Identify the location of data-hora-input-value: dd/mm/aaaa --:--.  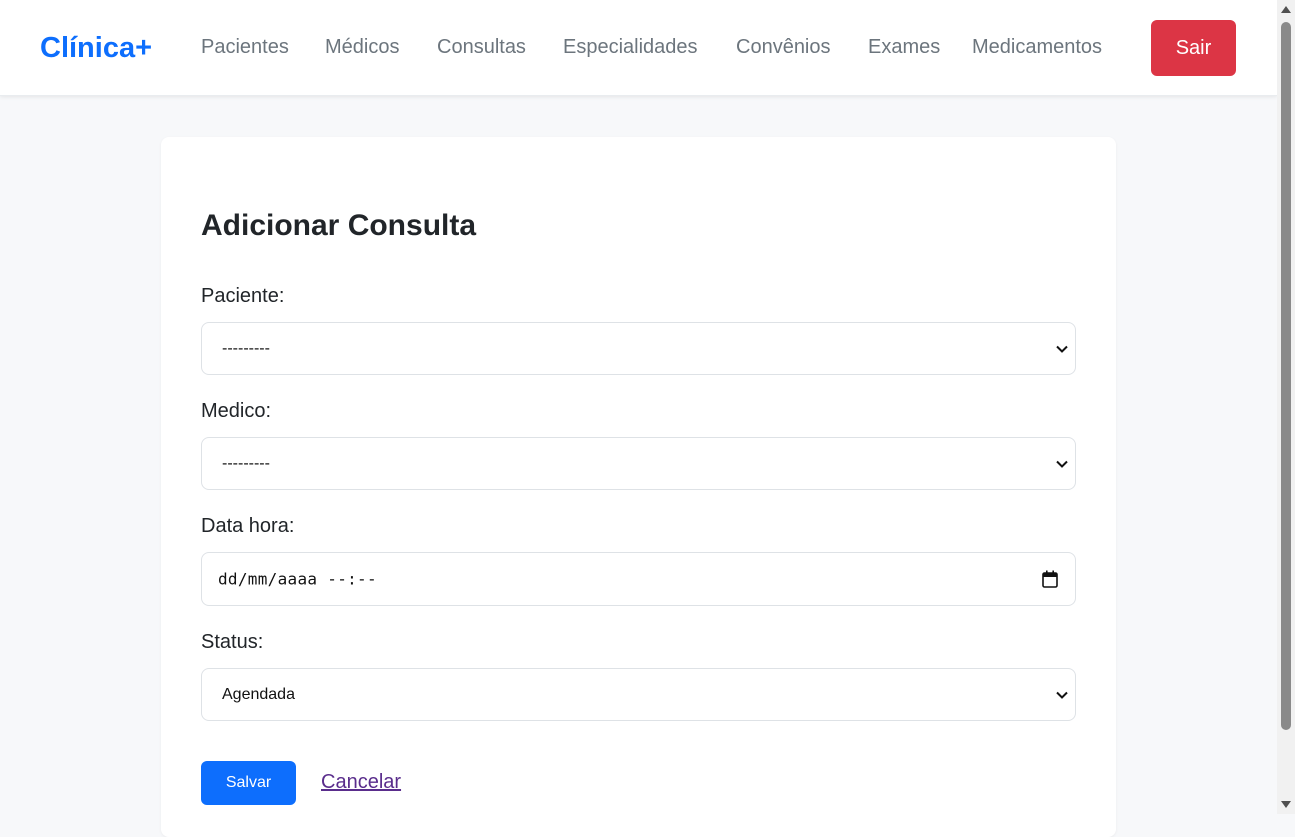
(297, 579).